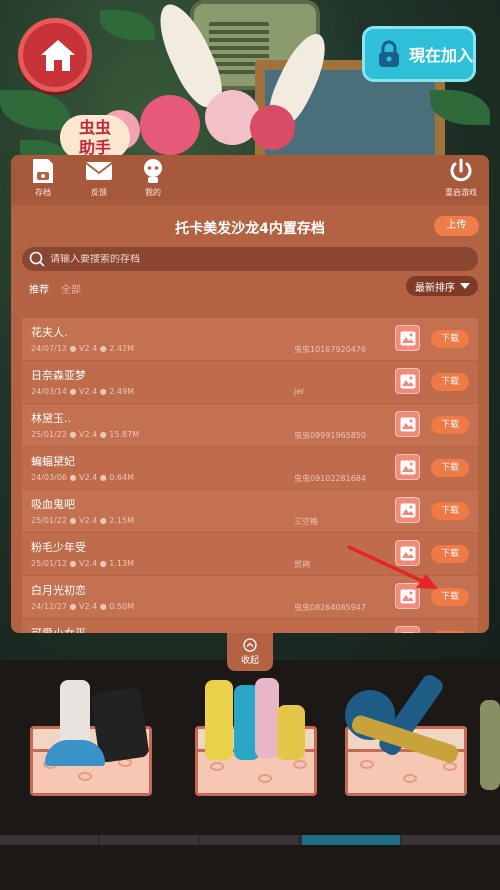  I want to click on restart-game-label: 重启游戏, so click(461, 192).